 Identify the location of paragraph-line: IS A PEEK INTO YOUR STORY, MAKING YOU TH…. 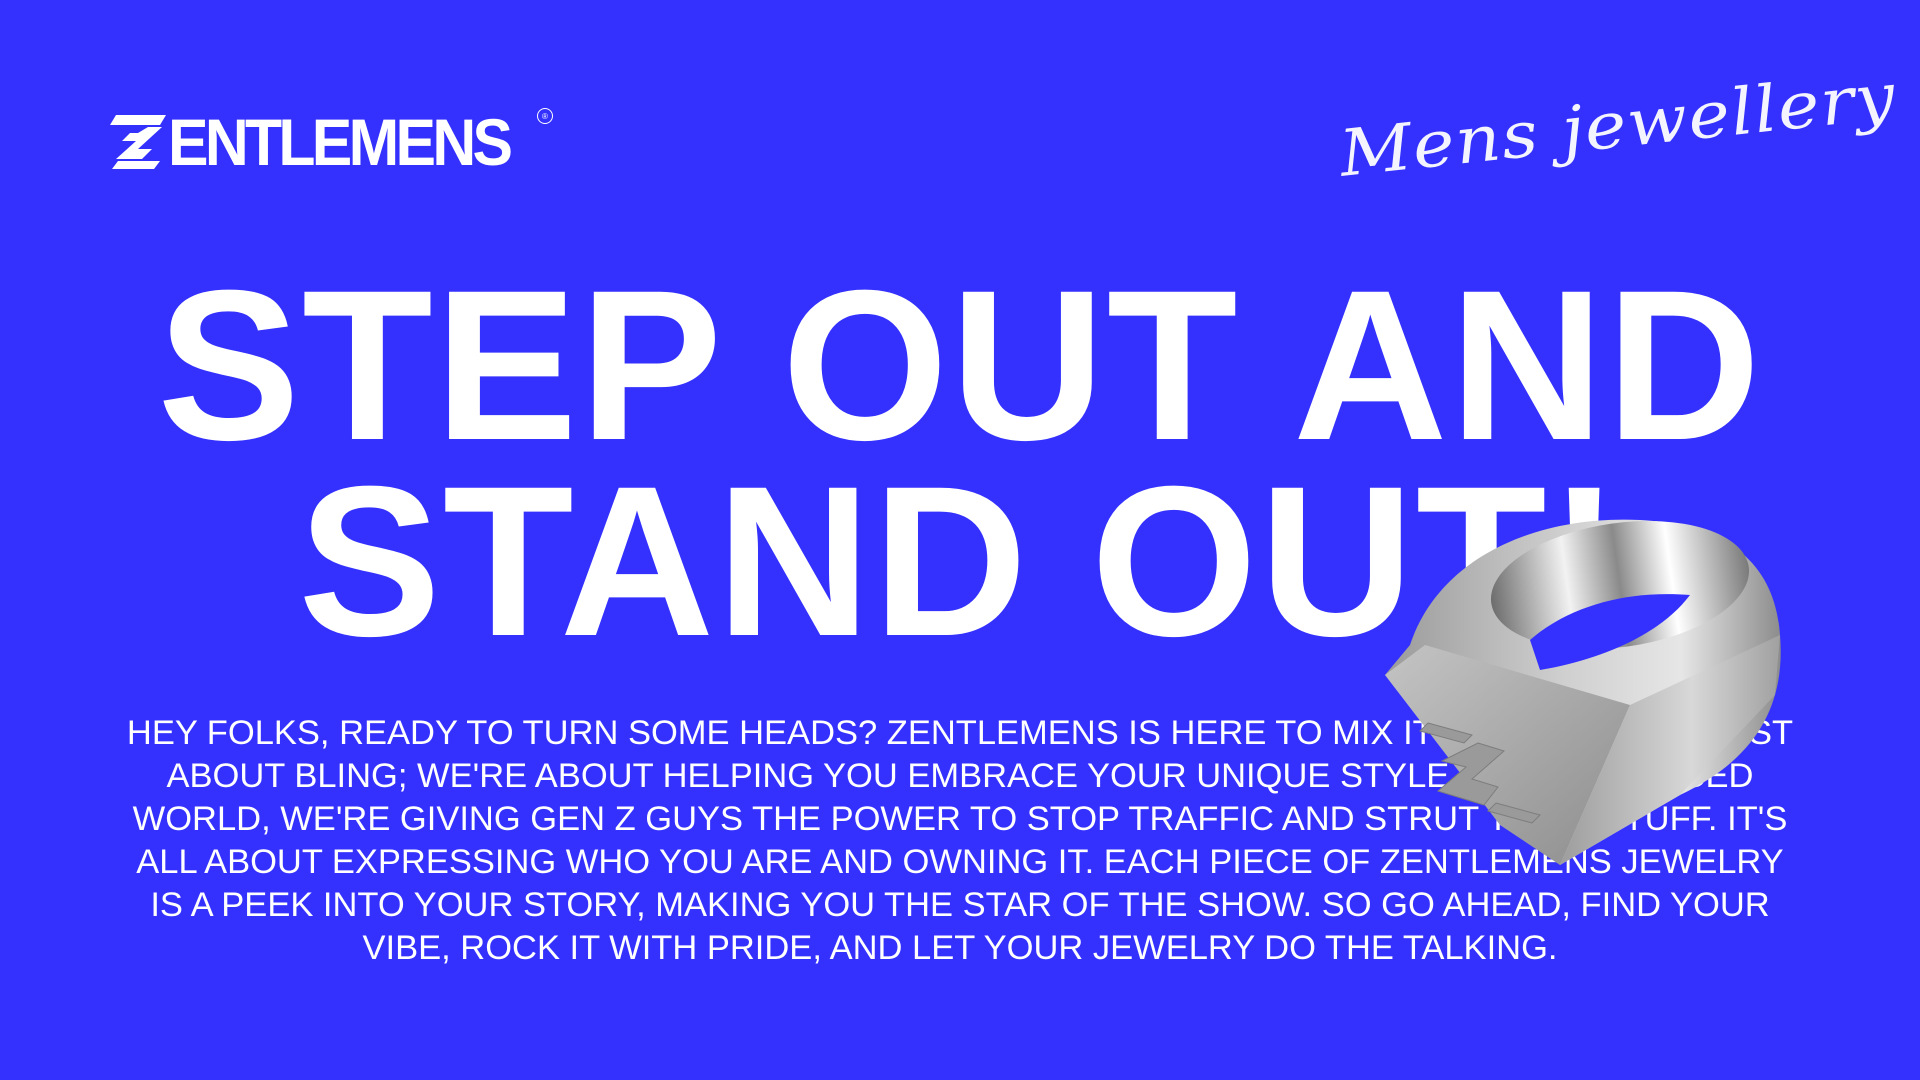
(960, 905).